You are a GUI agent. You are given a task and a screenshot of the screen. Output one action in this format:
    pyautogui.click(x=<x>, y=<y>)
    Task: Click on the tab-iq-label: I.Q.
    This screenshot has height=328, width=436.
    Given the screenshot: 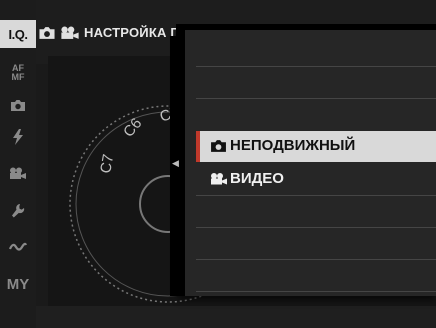 What is the action you would take?
    pyautogui.click(x=18, y=34)
    